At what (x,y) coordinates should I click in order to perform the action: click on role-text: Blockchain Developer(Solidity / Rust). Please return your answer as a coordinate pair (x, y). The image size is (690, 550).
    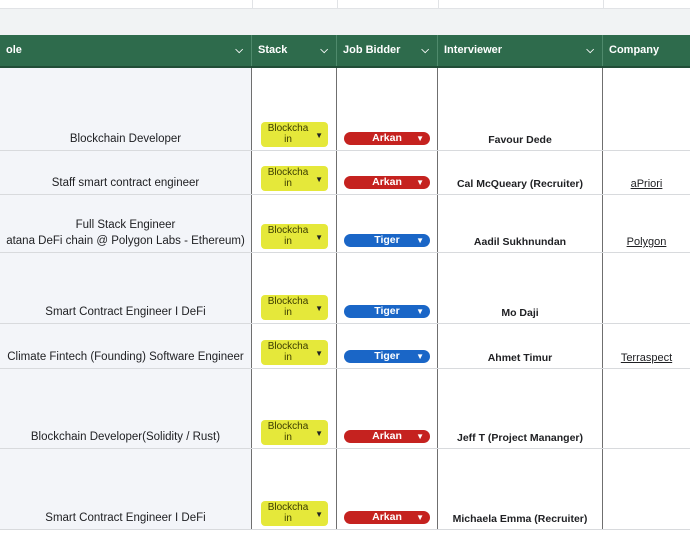
    Looking at the image, I should click on (125, 437).